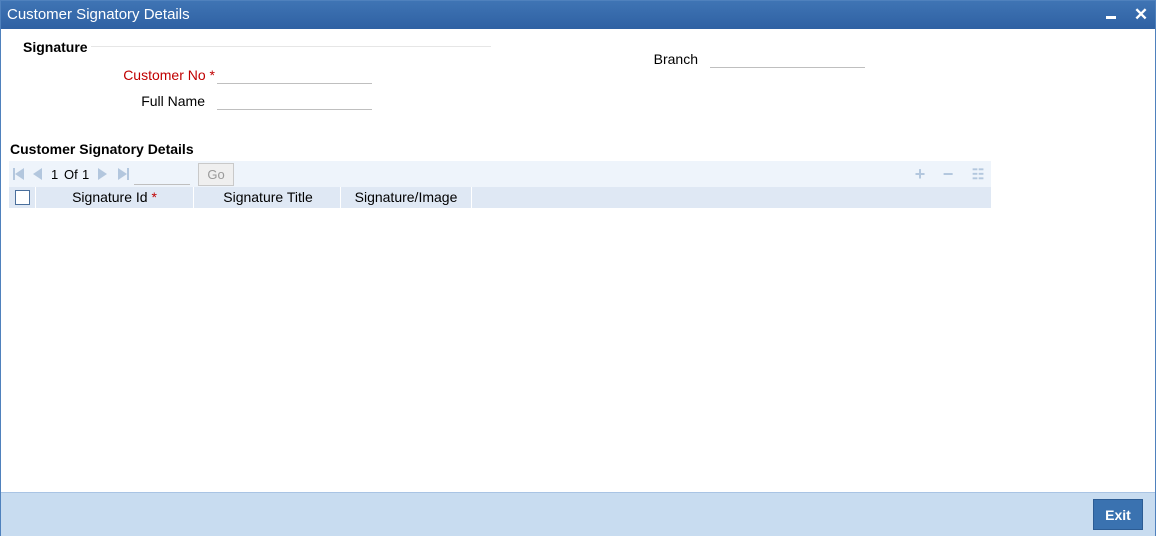  Describe the element at coordinates (55, 47) in the screenshot. I see `signature-section-label: Signature` at that location.